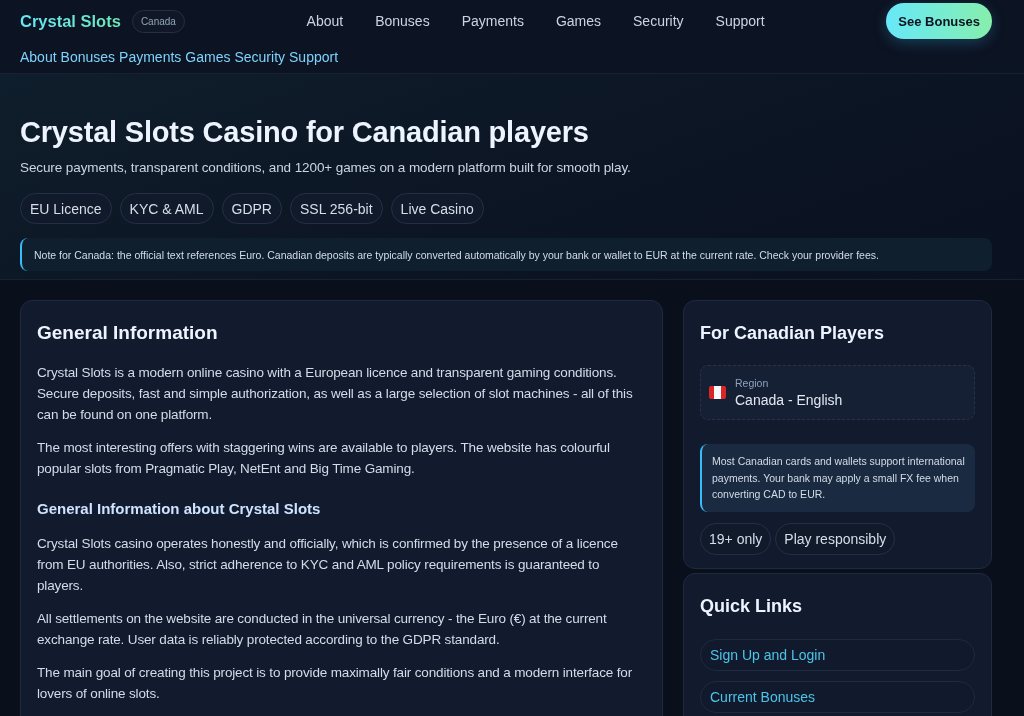  I want to click on body-paragraph: The main goal of creating this project is to provide maximally fair conditions and a modern interface for lovers of online slots., so click(335, 683).